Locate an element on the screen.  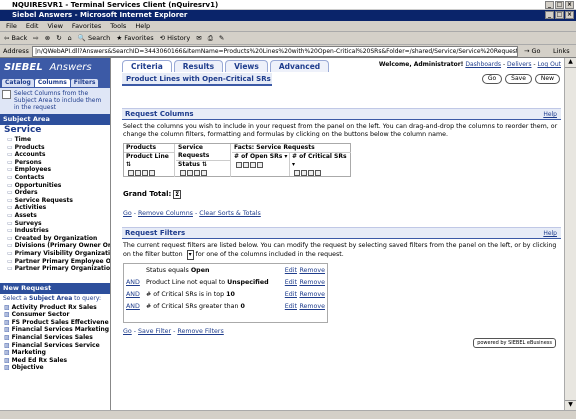
scroll-up-icon: ▲ is located at coordinates (570, 63).